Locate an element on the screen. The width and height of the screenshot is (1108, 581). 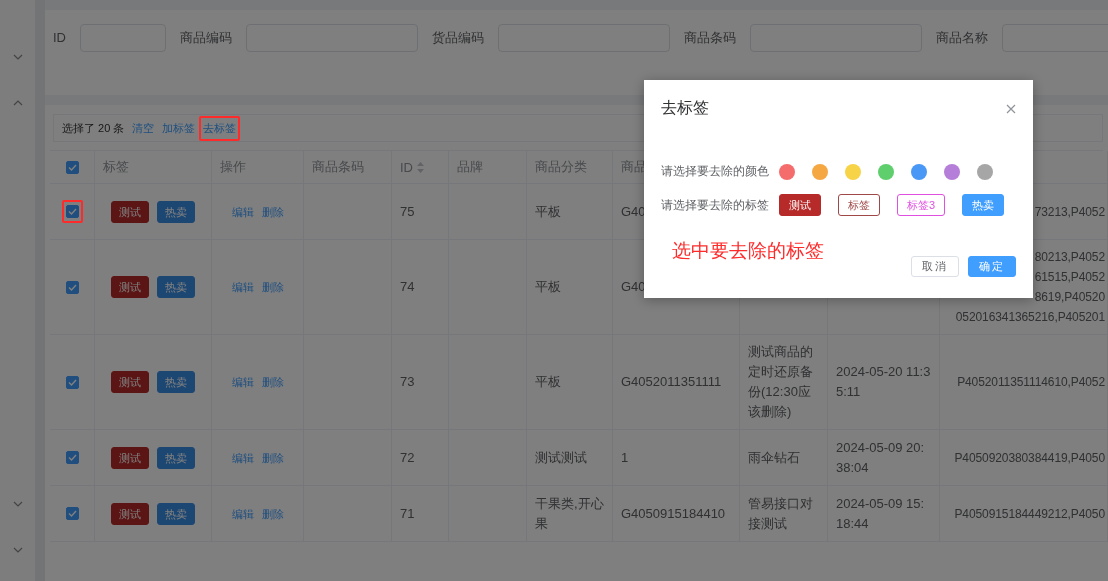
table-cell: 雨伞钻石 is located at coordinates (784, 458).